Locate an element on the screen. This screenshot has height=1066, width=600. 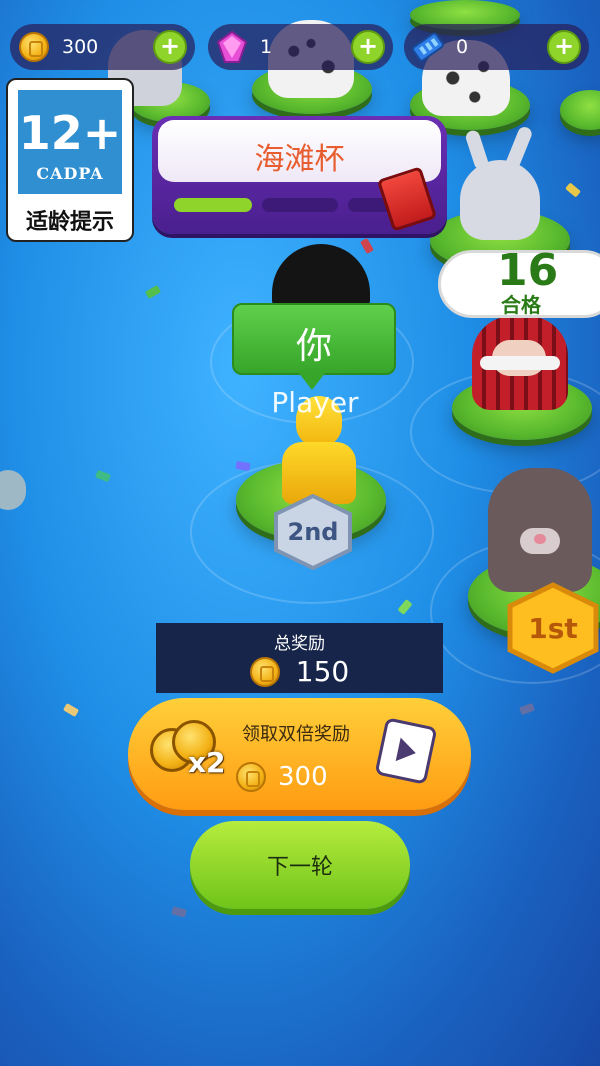
stage-title: 海滩杯 is located at coordinates (299, 159).